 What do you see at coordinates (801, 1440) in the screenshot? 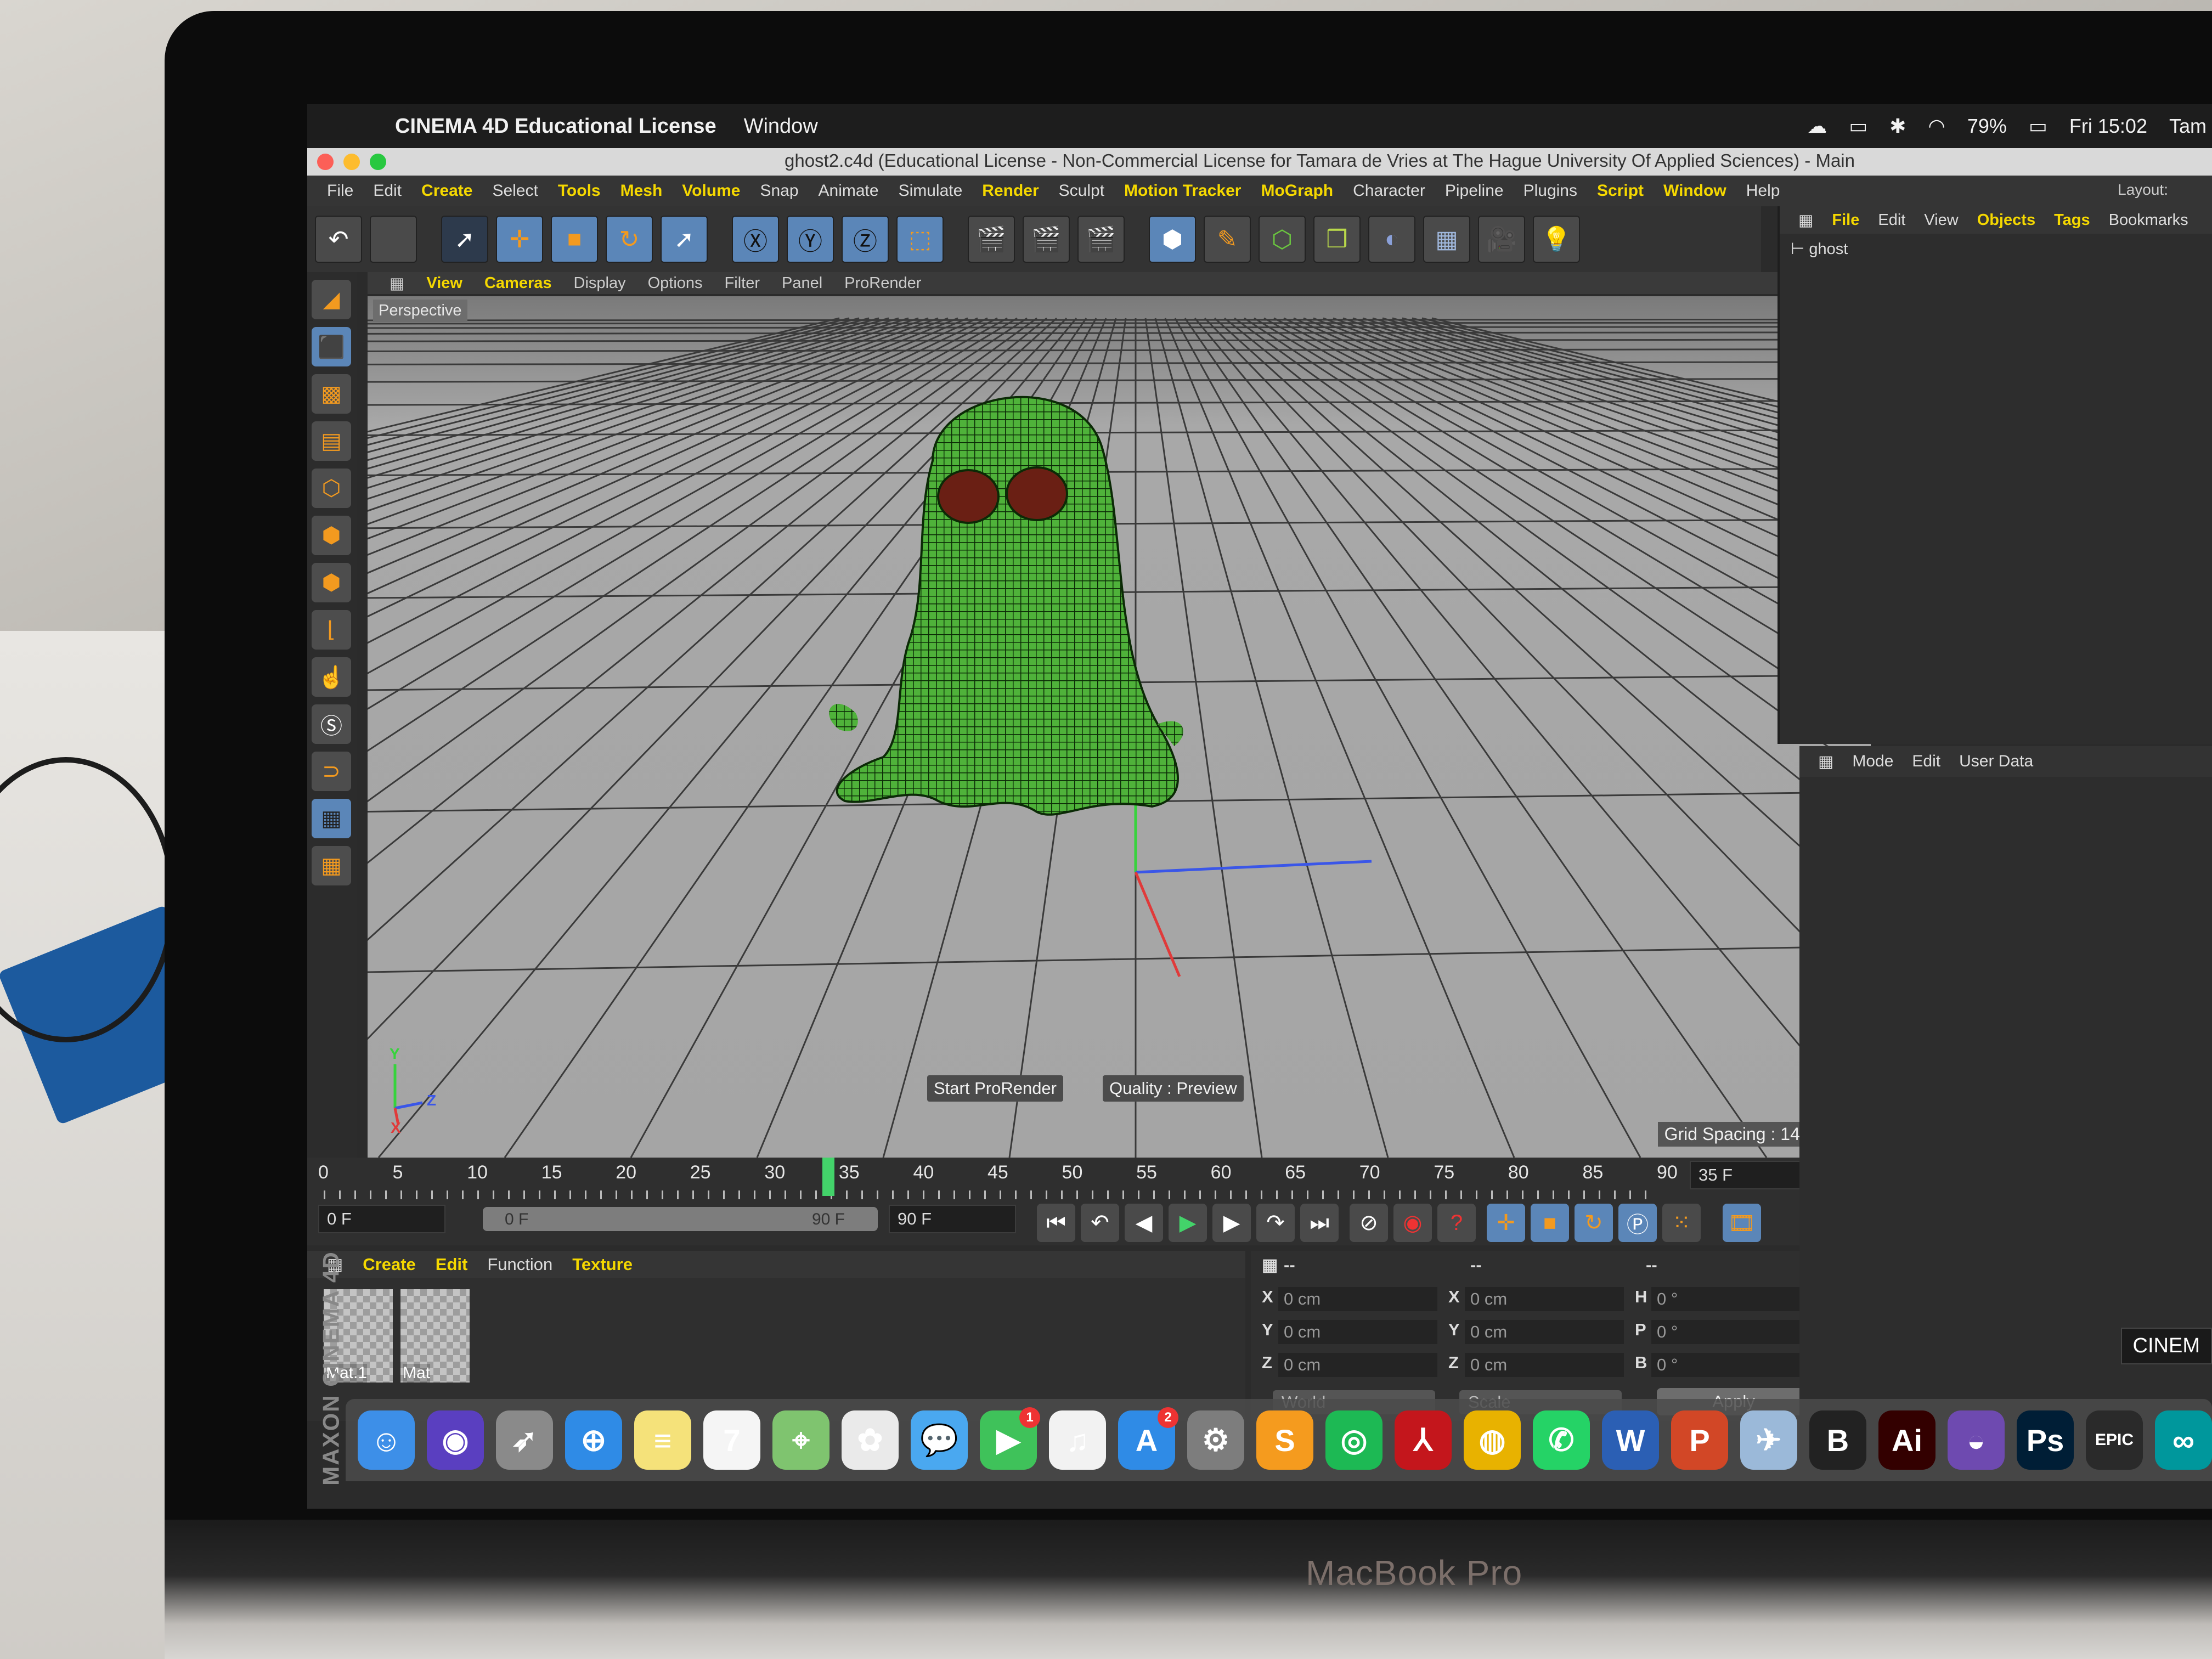
I see `maps-icon: ⌖` at bounding box center [801, 1440].